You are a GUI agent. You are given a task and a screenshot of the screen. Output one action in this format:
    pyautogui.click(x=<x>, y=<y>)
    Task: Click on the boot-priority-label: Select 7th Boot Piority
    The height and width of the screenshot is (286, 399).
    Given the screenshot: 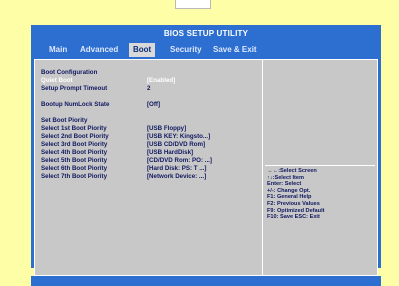 What is the action you would take?
    pyautogui.click(x=74, y=176)
    